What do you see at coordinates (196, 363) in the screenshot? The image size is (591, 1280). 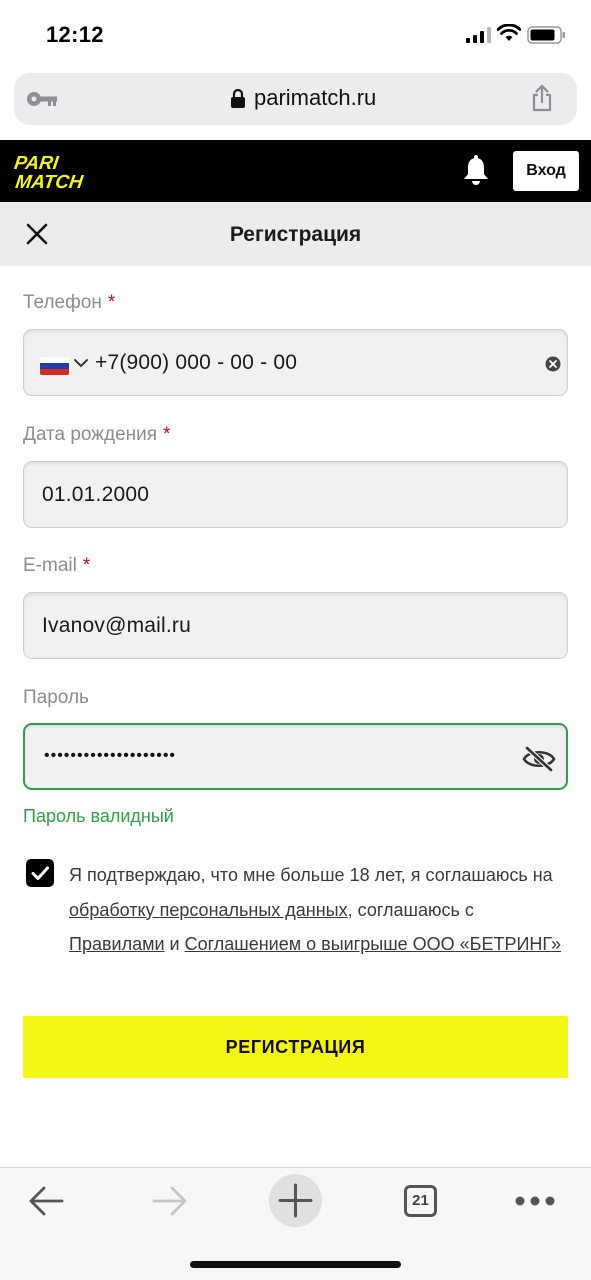 I see `phone-input: +7(900) 000 - 00 - 00` at bounding box center [196, 363].